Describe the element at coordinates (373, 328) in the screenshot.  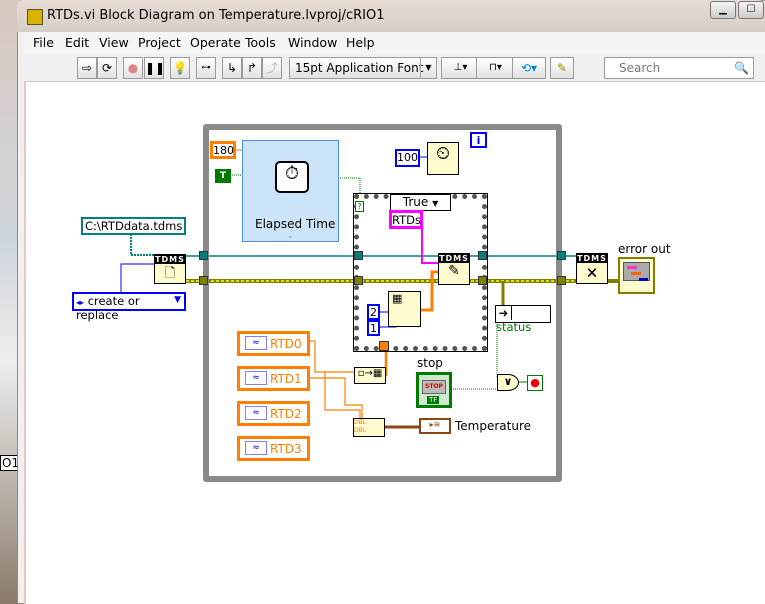
I see `column-index-constant: 1` at that location.